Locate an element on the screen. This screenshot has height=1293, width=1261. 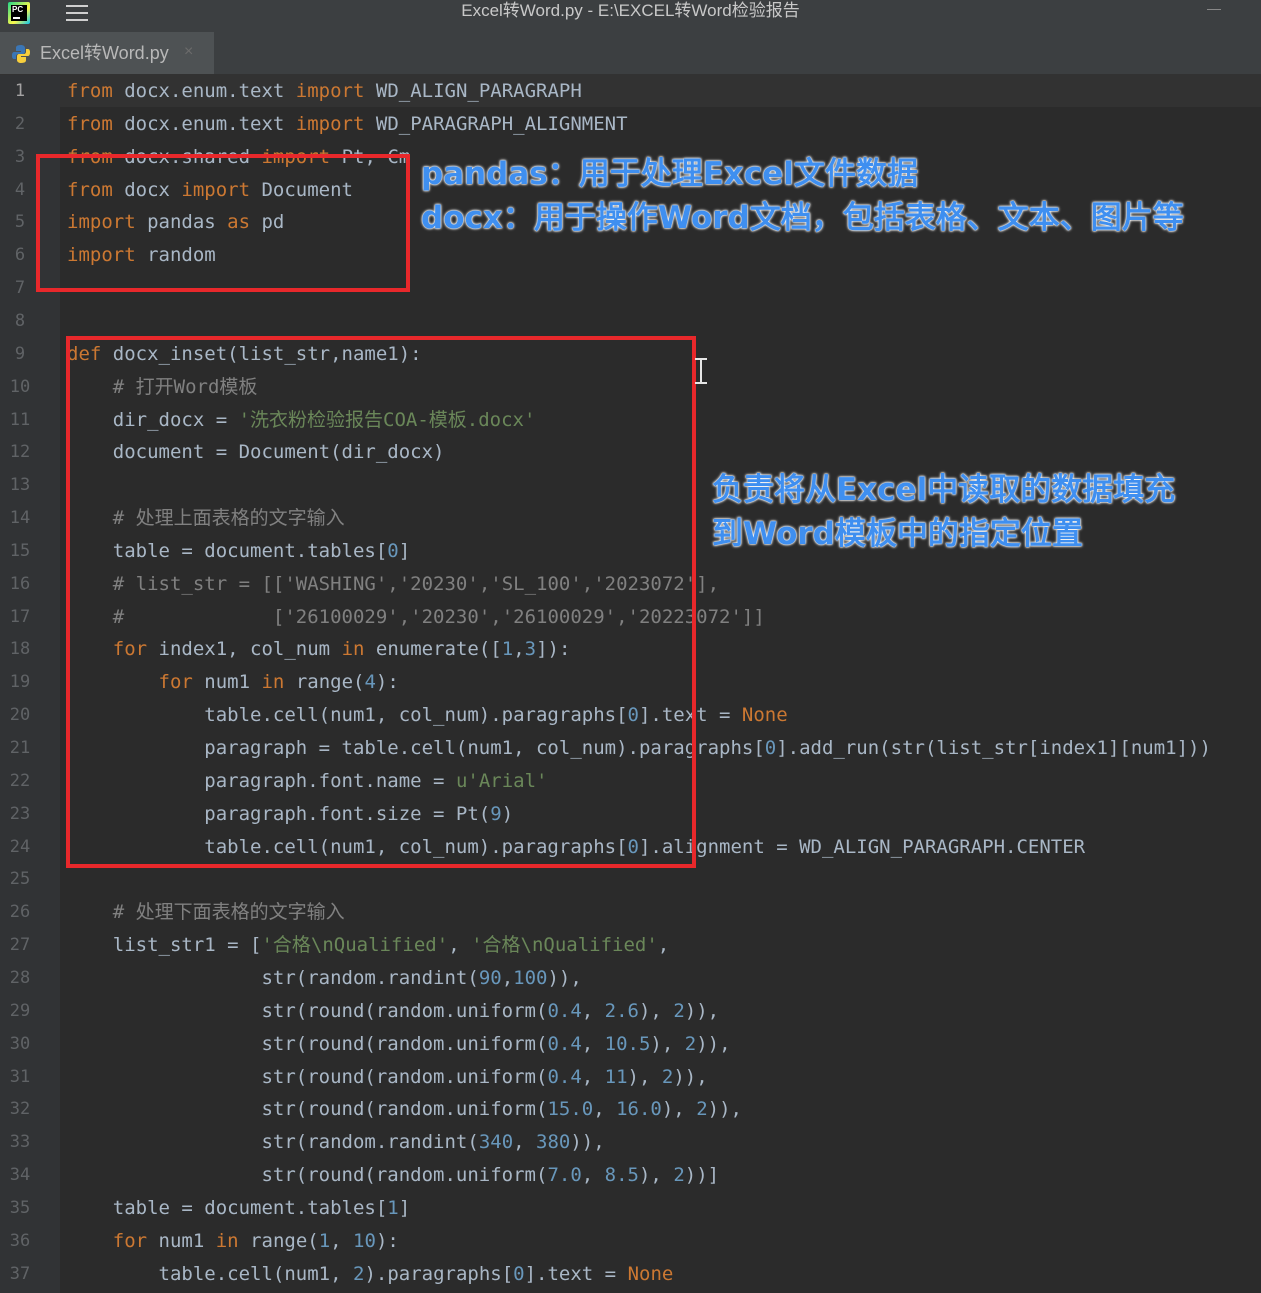
tab-close-icon: × is located at coordinates (188, 52).